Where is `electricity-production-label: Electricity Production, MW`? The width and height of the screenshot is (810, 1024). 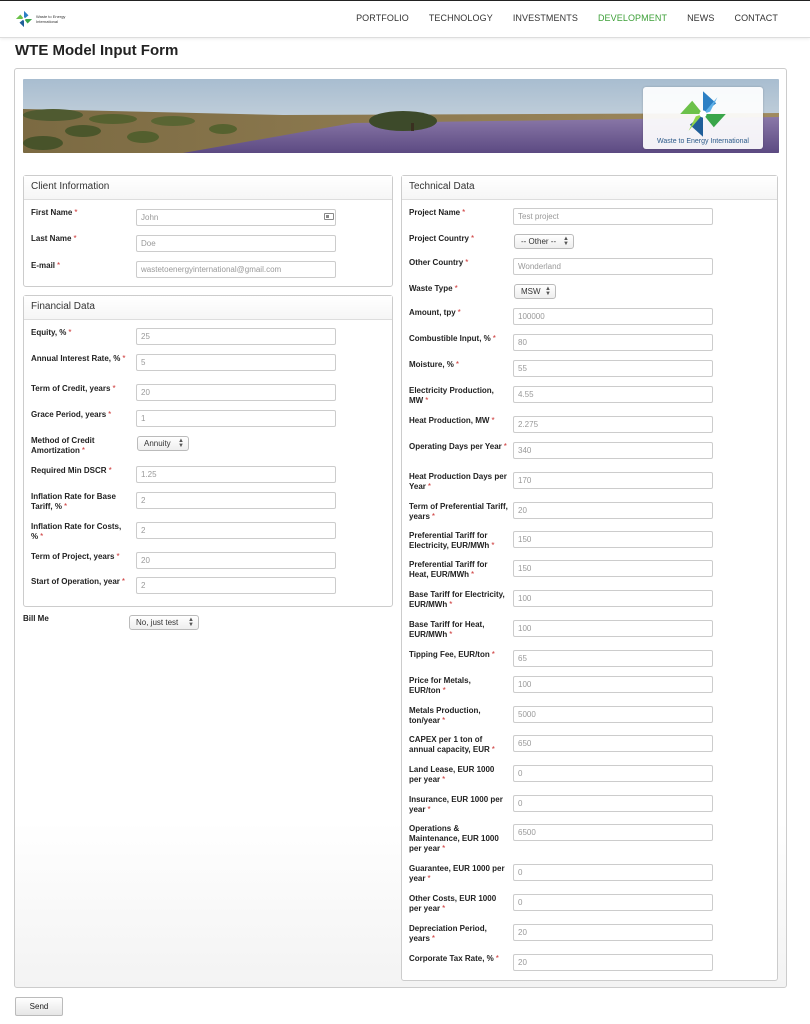 electricity-production-label: Electricity Production, MW is located at coordinates (451, 395).